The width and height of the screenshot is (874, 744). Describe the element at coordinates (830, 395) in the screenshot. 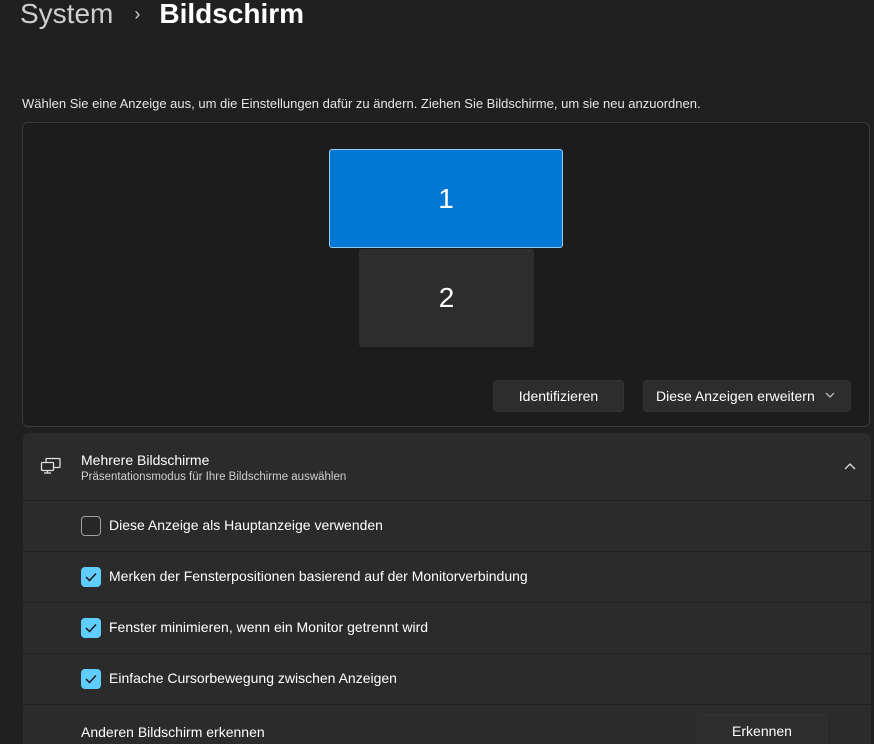

I see `chevron-down-icon` at that location.